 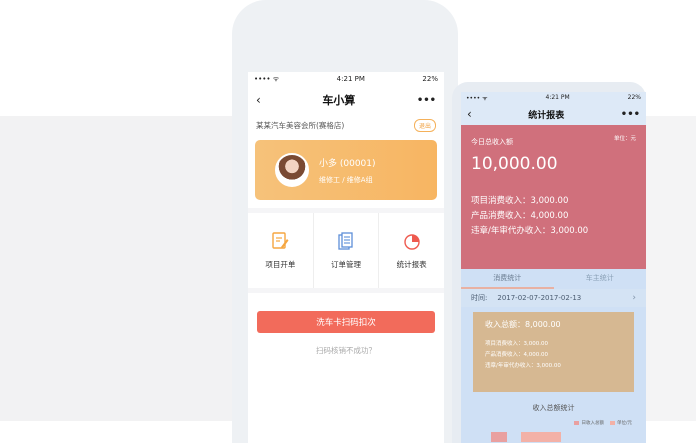 I want to click on card-line: 项目消费收入：3,000.00, so click(x=516, y=344).